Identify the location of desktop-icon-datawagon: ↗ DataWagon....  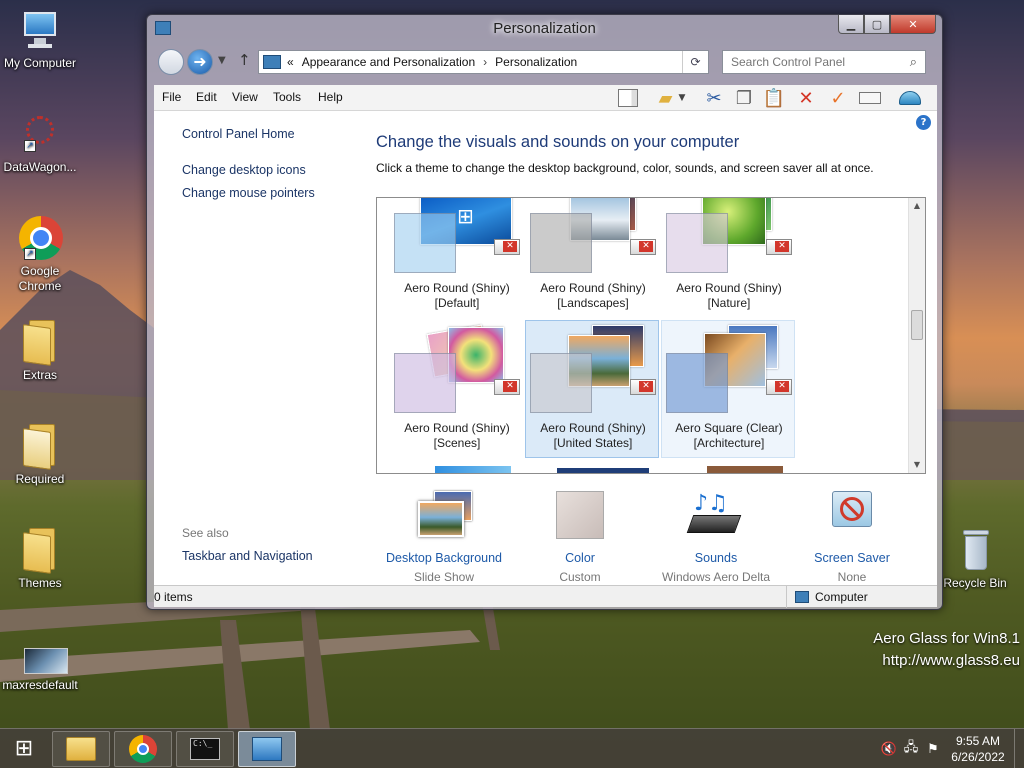
(40, 143).